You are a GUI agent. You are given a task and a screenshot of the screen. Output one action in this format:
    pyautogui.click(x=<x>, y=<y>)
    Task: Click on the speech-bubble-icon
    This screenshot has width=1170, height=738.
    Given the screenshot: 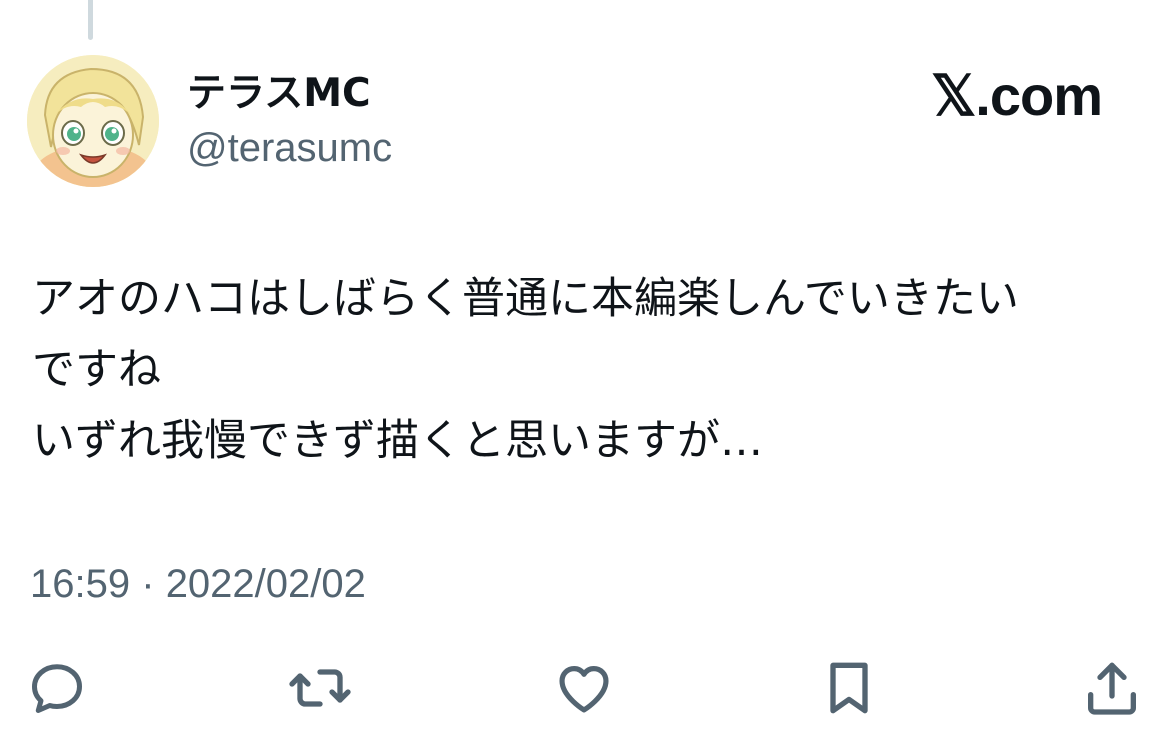 What is the action you would take?
    pyautogui.click(x=57, y=688)
    